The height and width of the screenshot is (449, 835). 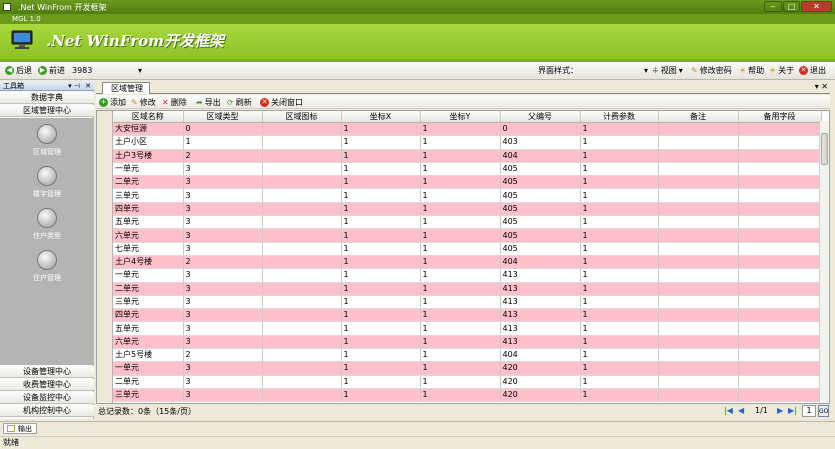 What do you see at coordinates (112, 102) in the screenshot?
I see `add-button: + 添加` at bounding box center [112, 102].